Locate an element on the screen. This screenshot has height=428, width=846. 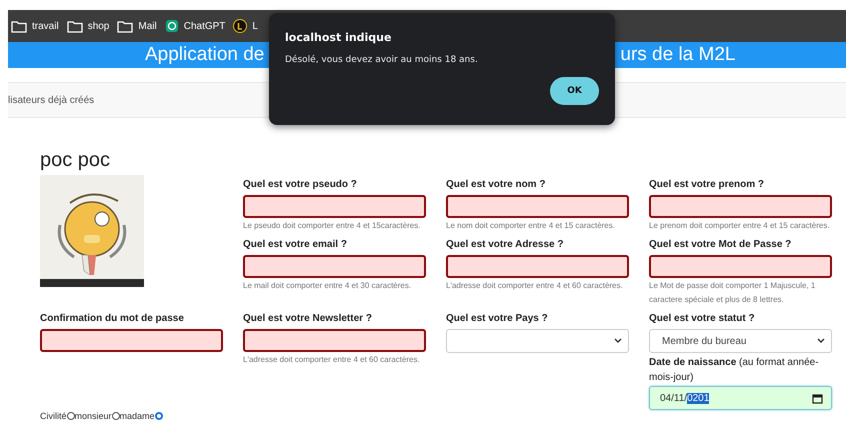
help-text: Le pseudo doit comporter entre 4 et 15caractères. is located at coordinates (332, 226).